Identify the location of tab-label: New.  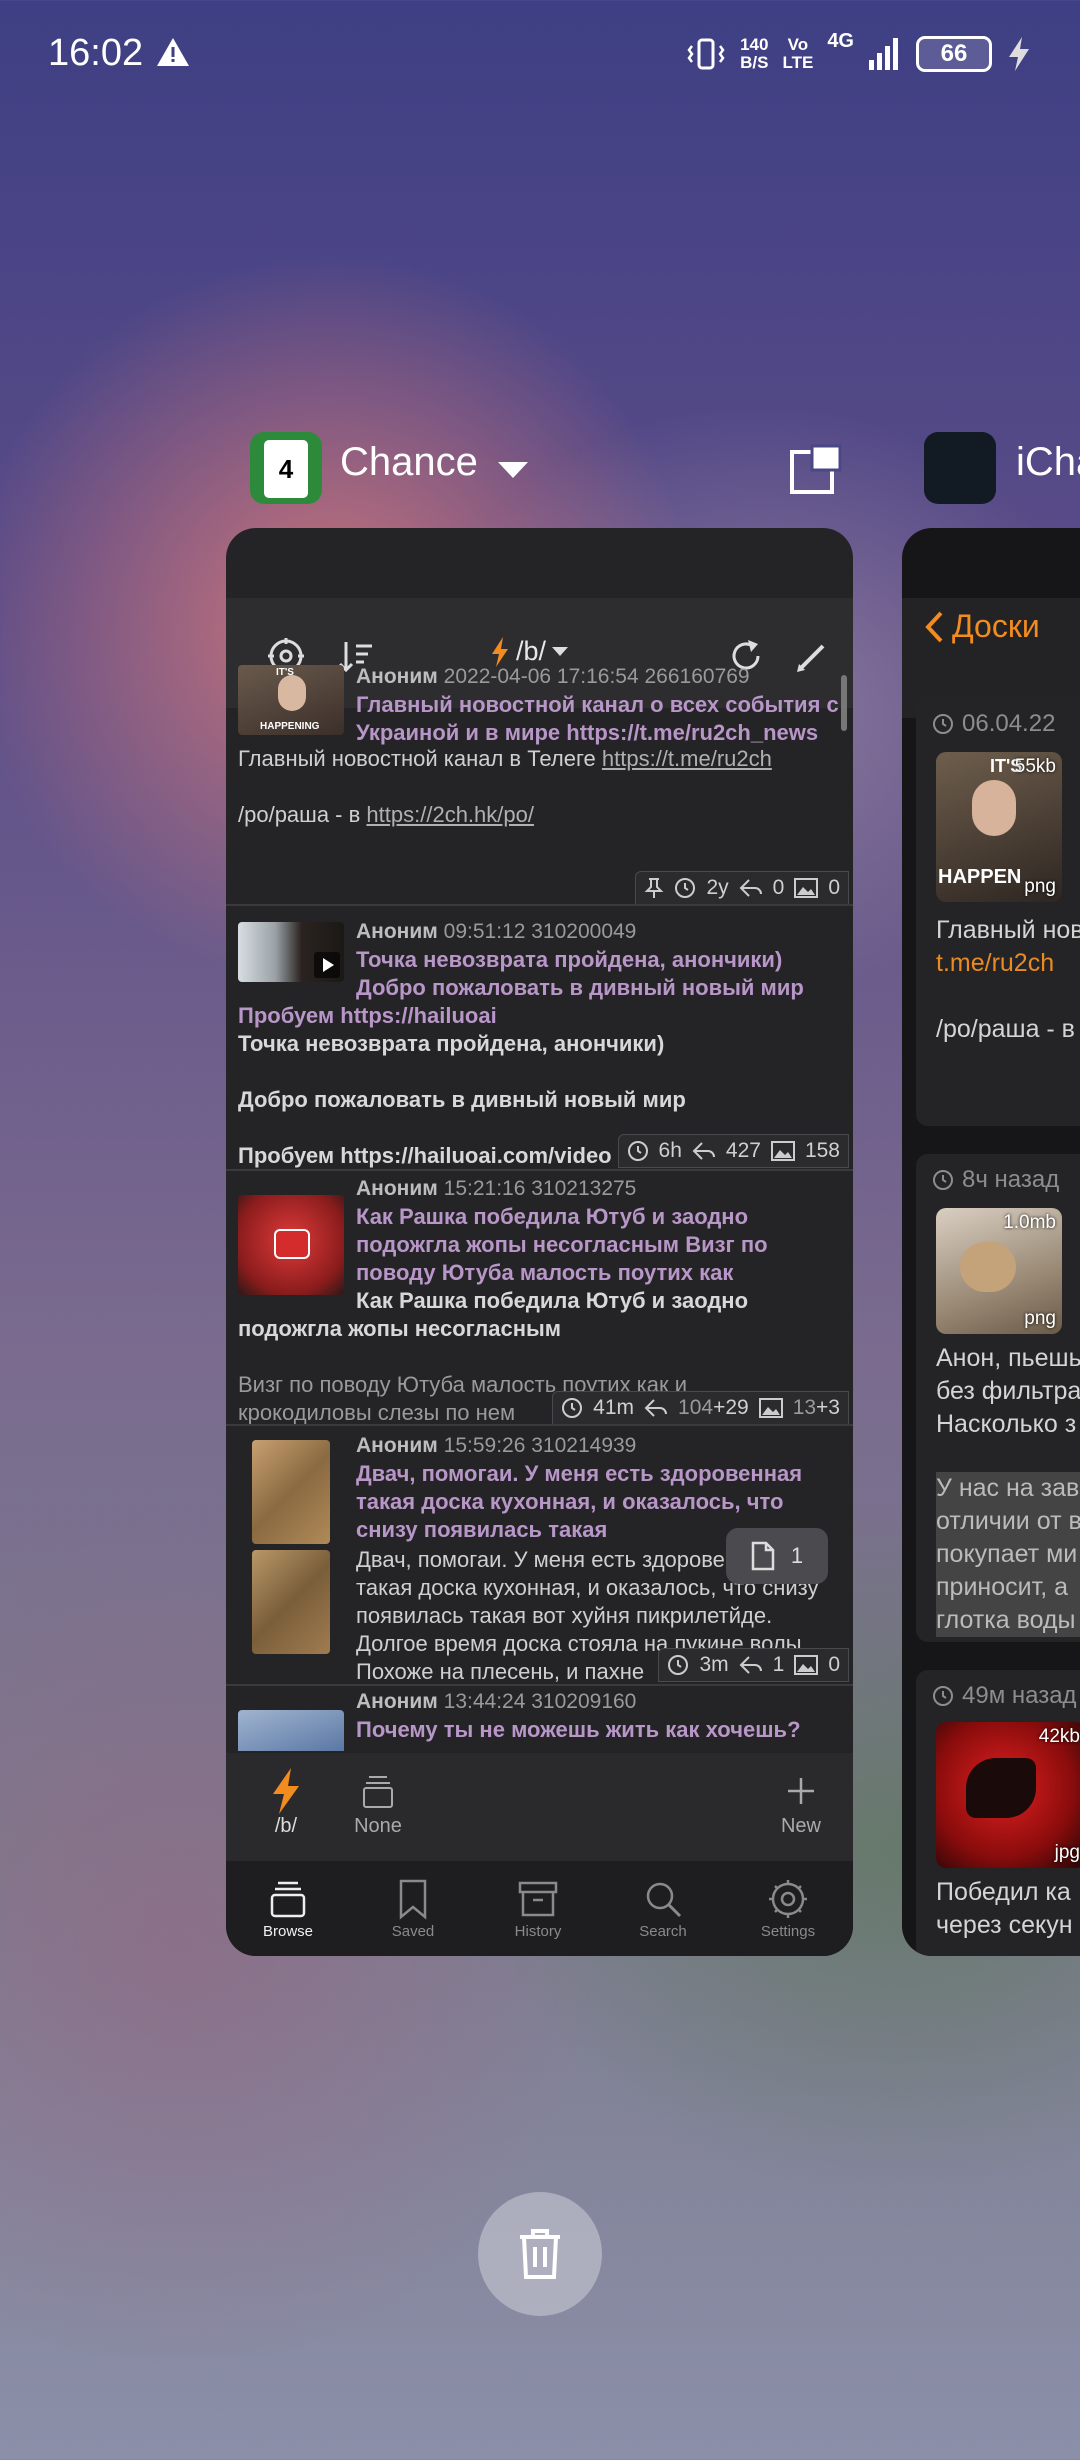
(800, 1826).